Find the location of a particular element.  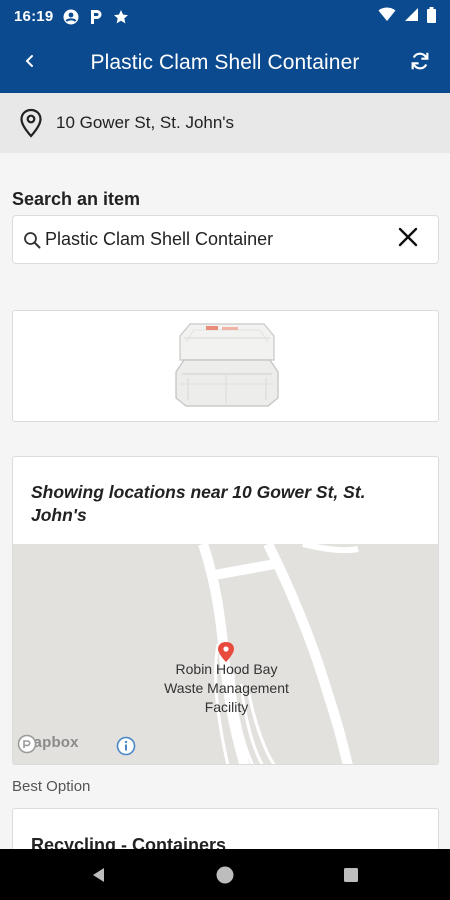

map-label-line: Waste Management is located at coordinates (226, 688).